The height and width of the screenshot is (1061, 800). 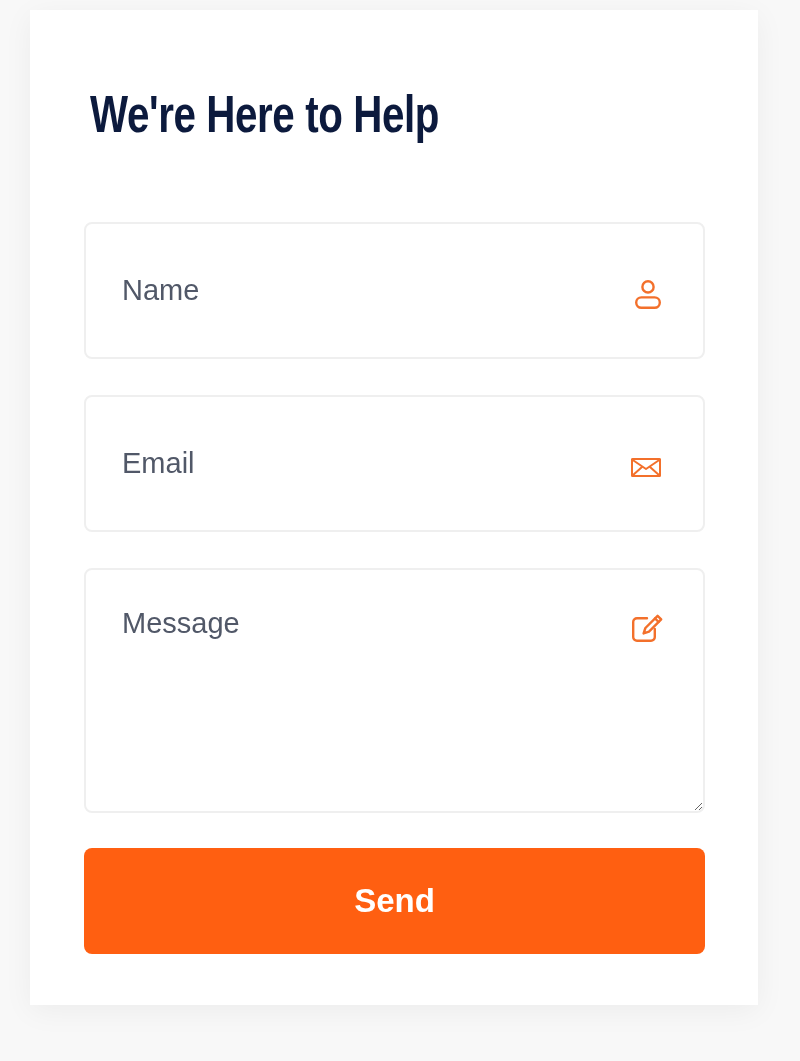 I want to click on envelope-icon, so click(x=646, y=467).